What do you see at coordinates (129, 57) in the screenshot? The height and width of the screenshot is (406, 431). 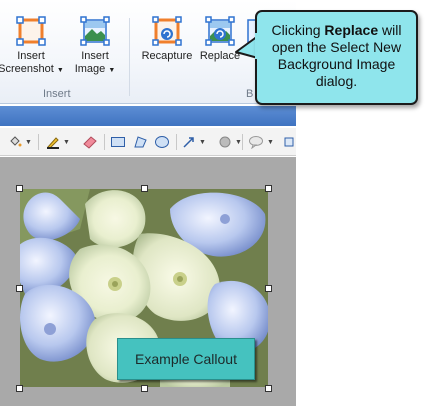 I see `group-divider` at bounding box center [129, 57].